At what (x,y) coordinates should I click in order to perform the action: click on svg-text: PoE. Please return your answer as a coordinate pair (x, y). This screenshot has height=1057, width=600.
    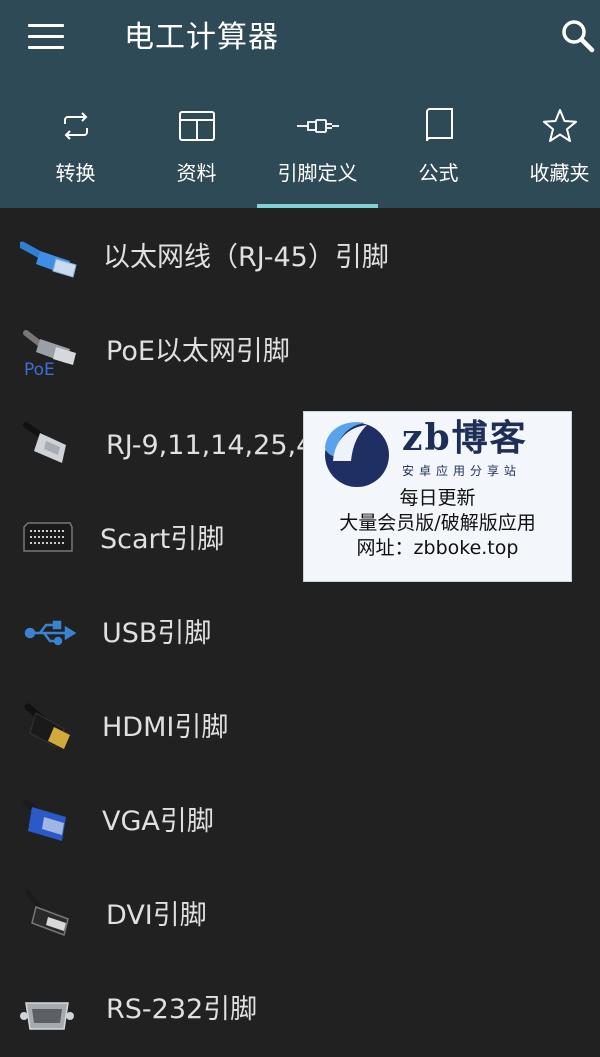
    Looking at the image, I should click on (39, 369).